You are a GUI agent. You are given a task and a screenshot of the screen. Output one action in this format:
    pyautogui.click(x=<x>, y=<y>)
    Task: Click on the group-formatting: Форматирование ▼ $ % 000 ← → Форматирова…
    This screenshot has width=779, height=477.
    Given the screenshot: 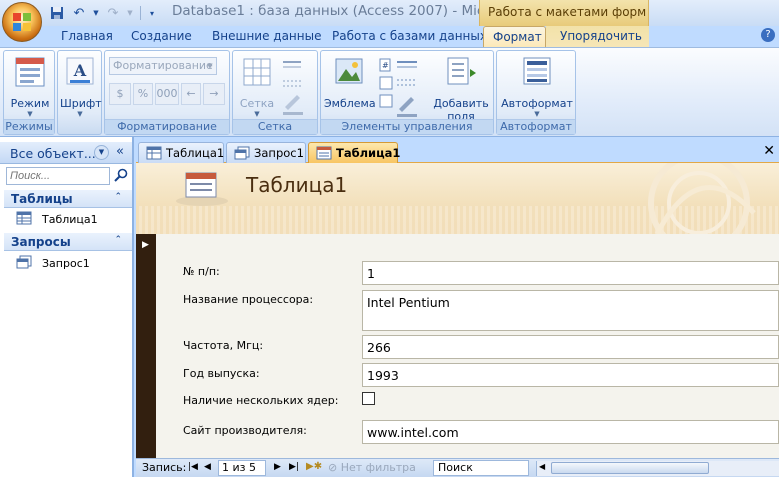 What is the action you would take?
    pyautogui.click(x=167, y=92)
    